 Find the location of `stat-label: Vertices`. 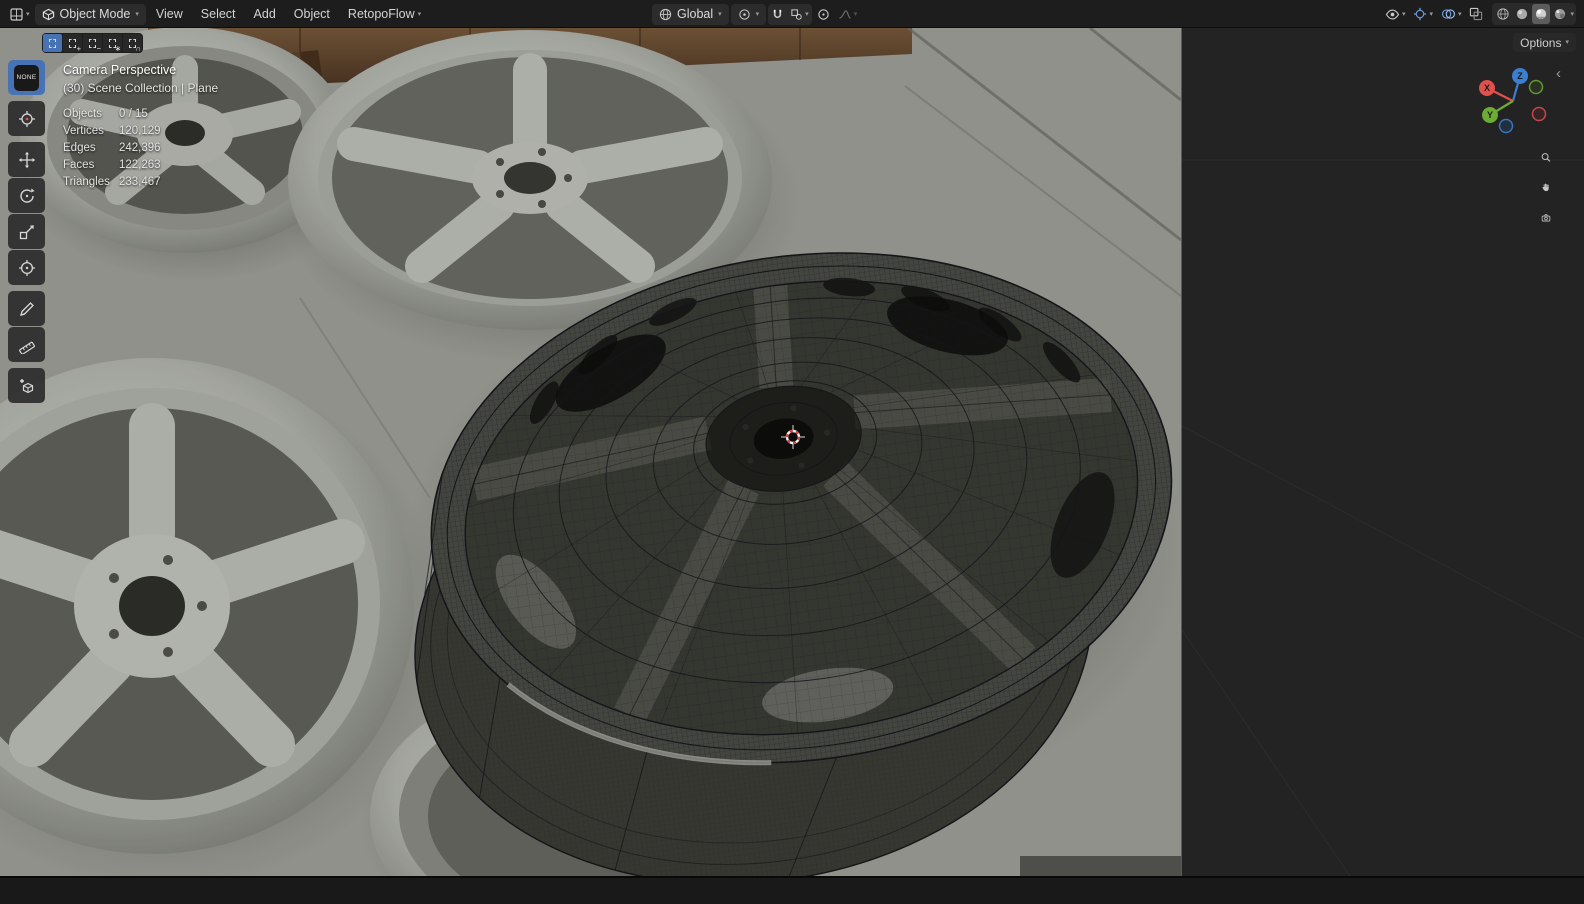

stat-label: Vertices is located at coordinates (83, 131).